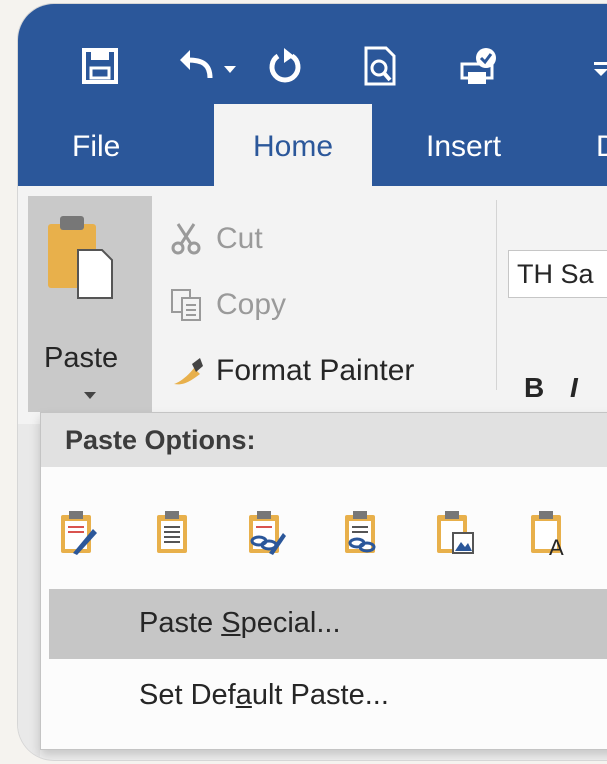 This screenshot has height=764, width=607. Describe the element at coordinates (188, 371) in the screenshot. I see `format-painter-icon` at that location.